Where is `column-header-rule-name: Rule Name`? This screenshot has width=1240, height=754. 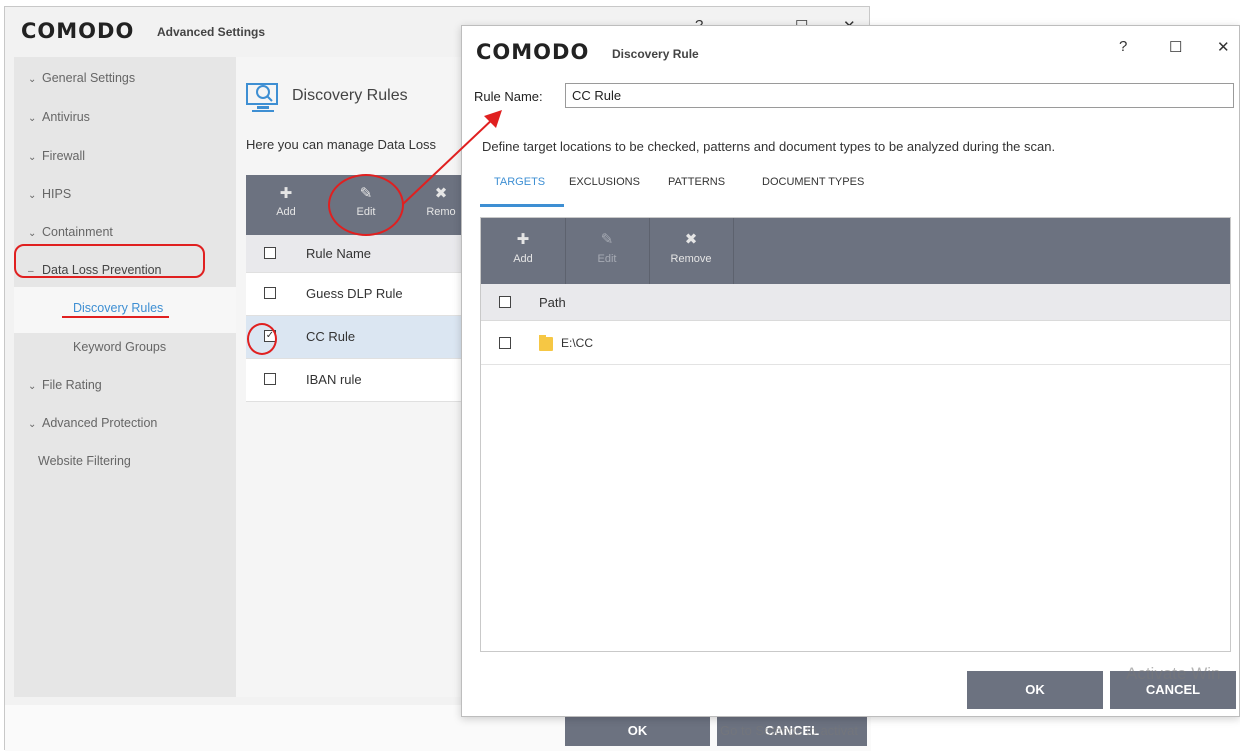
column-header-rule-name: Rule Name is located at coordinates (339, 253).